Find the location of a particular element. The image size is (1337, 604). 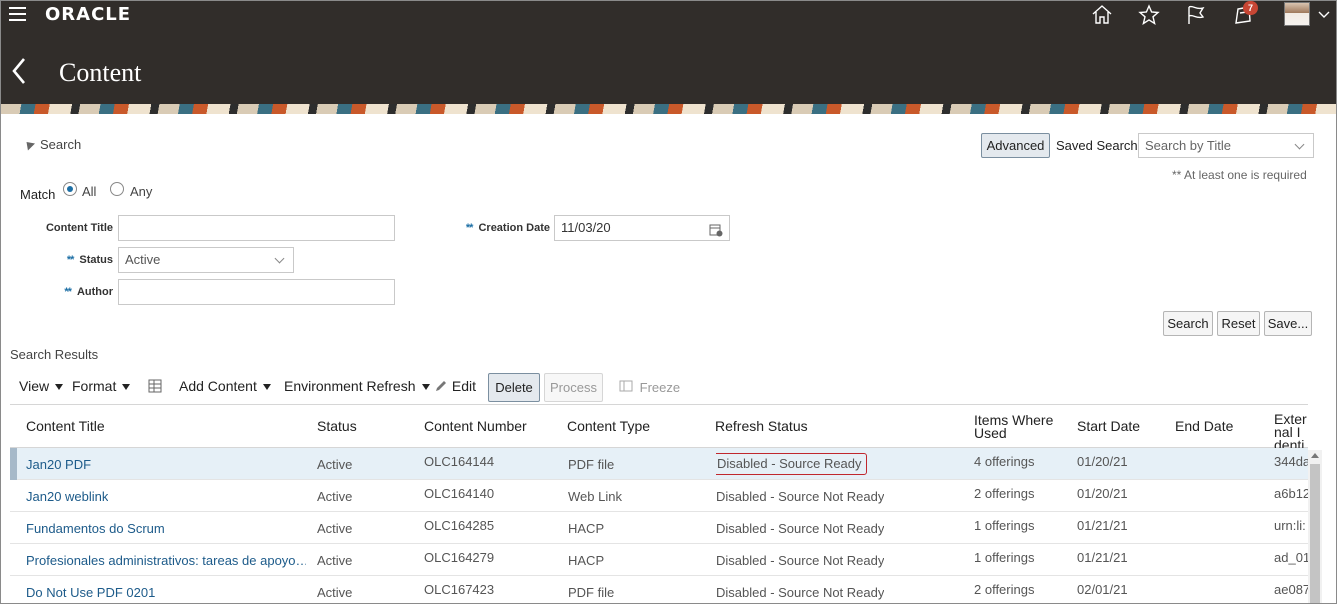

environment-refresh-menu: Environment Refresh is located at coordinates (357, 386).